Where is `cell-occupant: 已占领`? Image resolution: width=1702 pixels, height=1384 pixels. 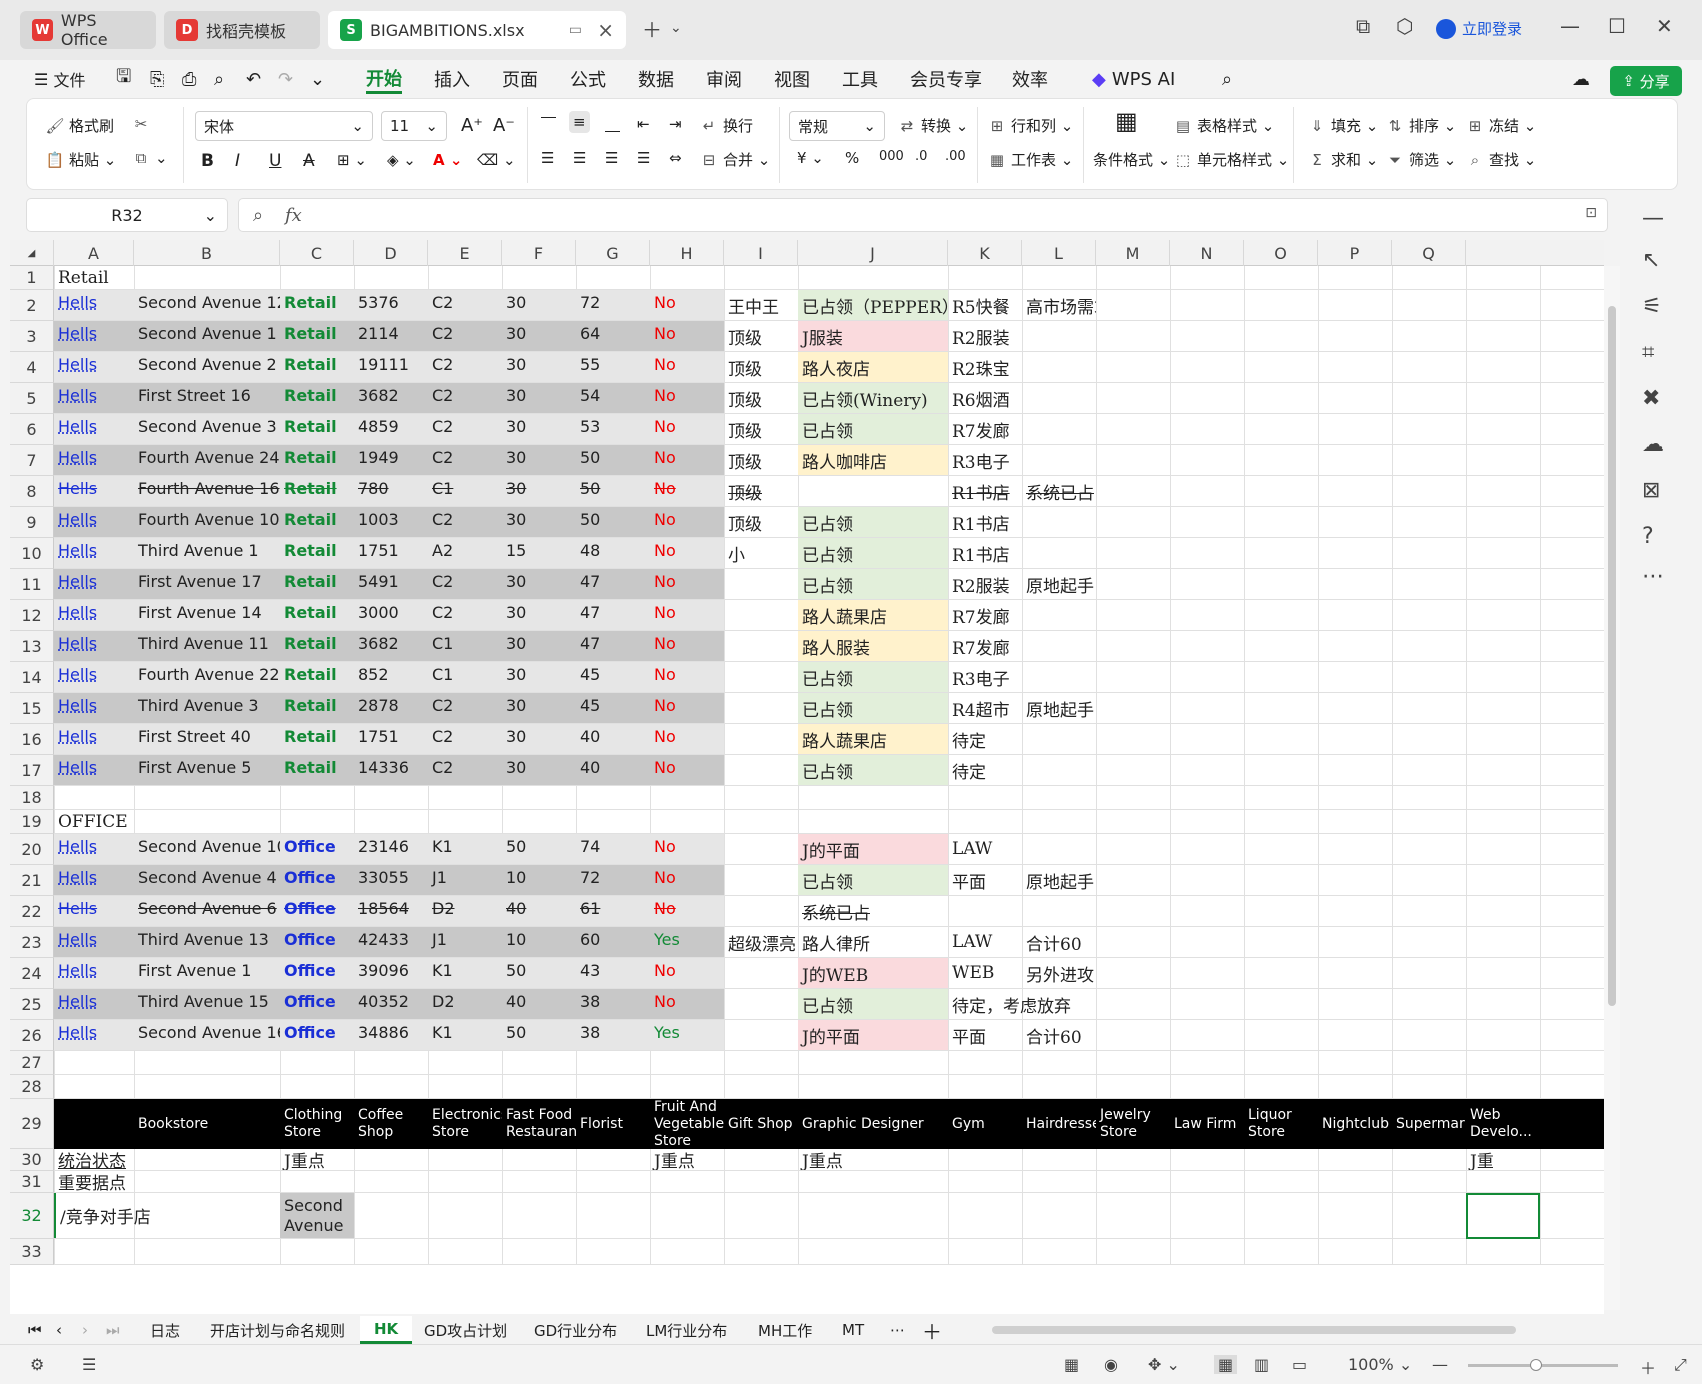
cell-occupant: 已占领 is located at coordinates (873, 880).